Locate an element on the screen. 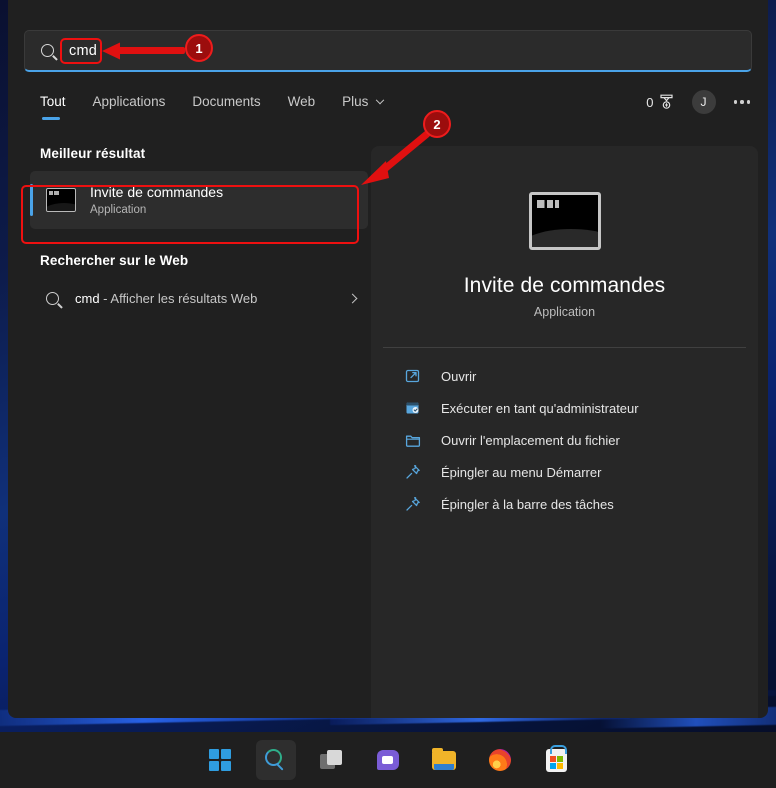  store-icon is located at coordinates (556, 758).